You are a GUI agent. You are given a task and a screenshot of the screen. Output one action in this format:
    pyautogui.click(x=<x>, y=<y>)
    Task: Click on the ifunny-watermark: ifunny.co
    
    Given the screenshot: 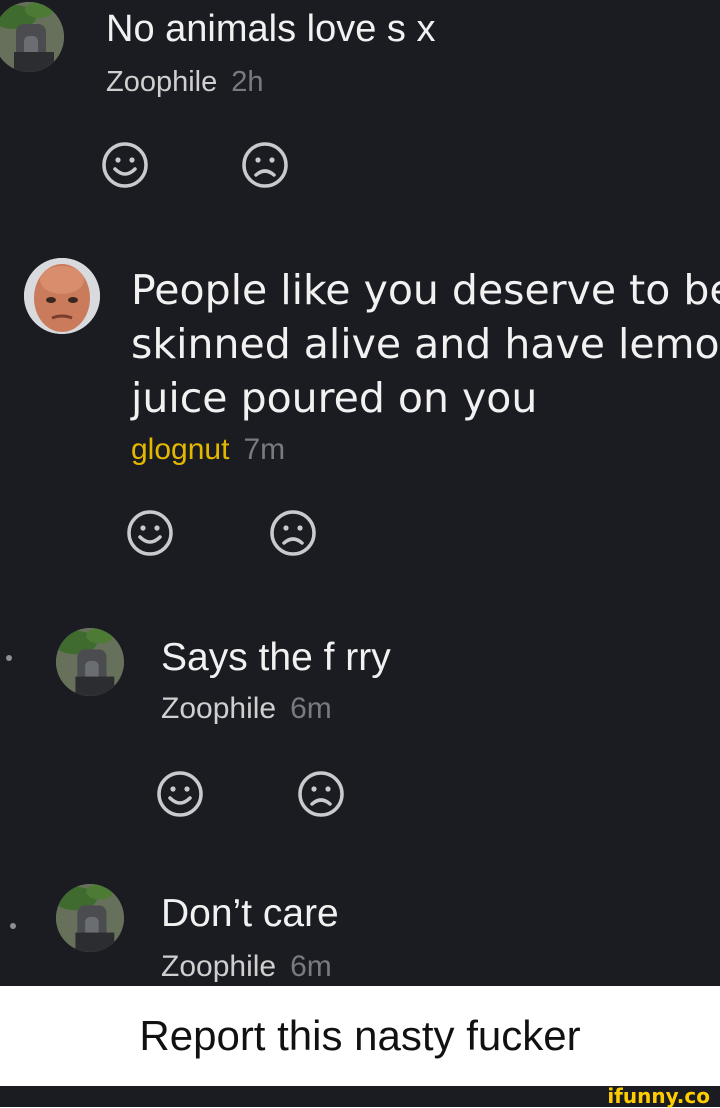 What is the action you would take?
    pyautogui.click(x=658, y=1096)
    